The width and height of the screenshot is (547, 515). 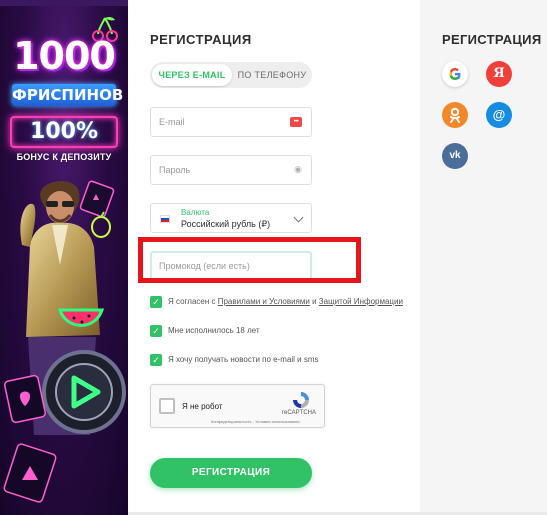 I want to click on privacy-link: Защитой Информации, so click(x=361, y=301).